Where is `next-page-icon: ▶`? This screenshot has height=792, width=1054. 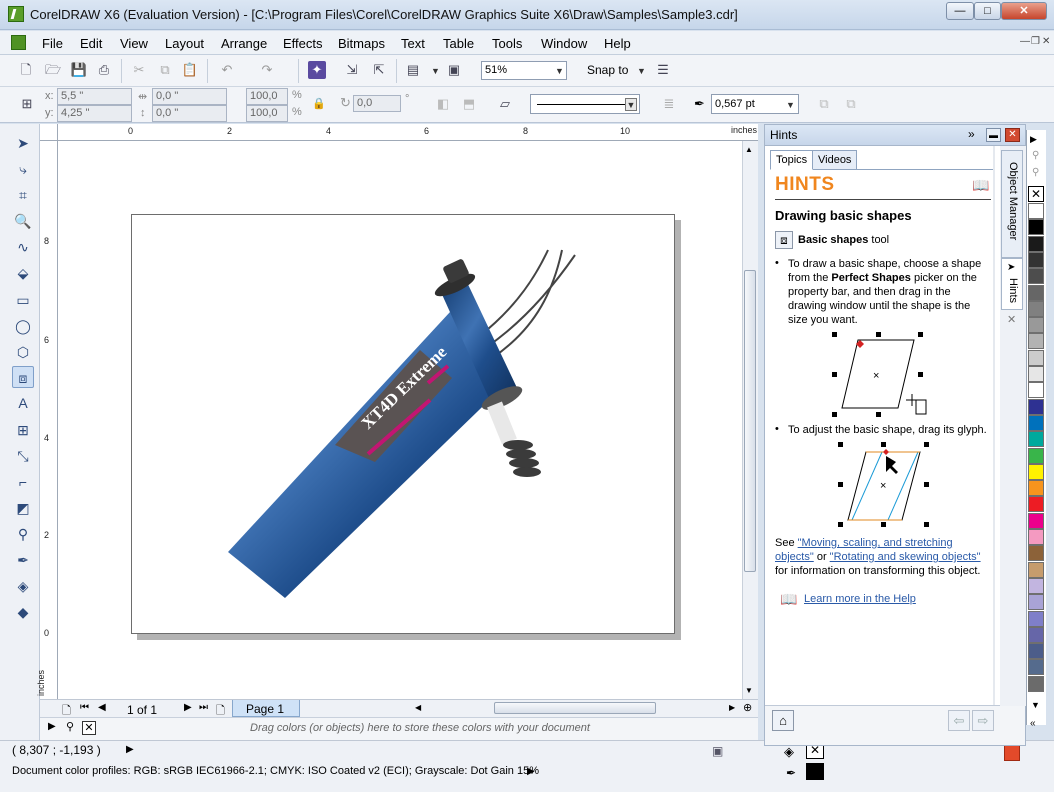
next-page-icon: ▶ is located at coordinates (188, 707).